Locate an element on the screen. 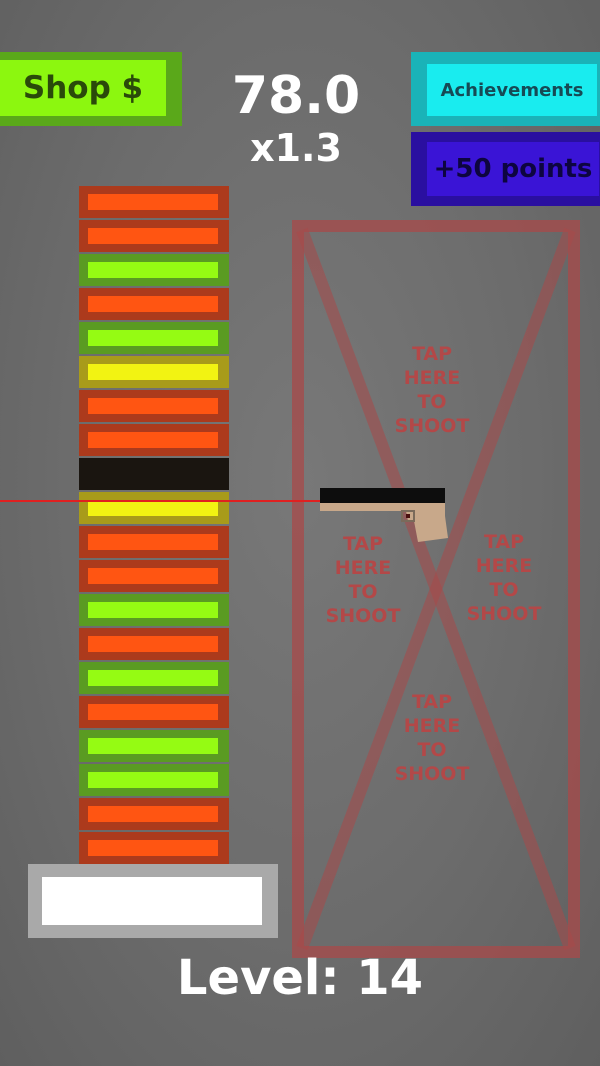 This screenshot has width=600, height=1066. achievements-button: Achievements is located at coordinates (505, 89).